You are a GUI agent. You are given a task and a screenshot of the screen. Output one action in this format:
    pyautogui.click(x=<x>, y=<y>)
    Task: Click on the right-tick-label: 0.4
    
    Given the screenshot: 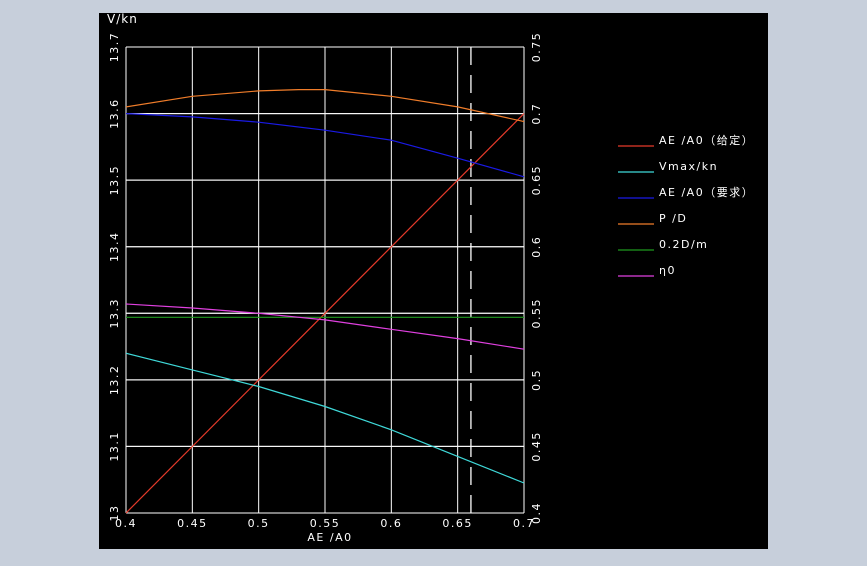 What is the action you would take?
    pyautogui.click(x=536, y=513)
    